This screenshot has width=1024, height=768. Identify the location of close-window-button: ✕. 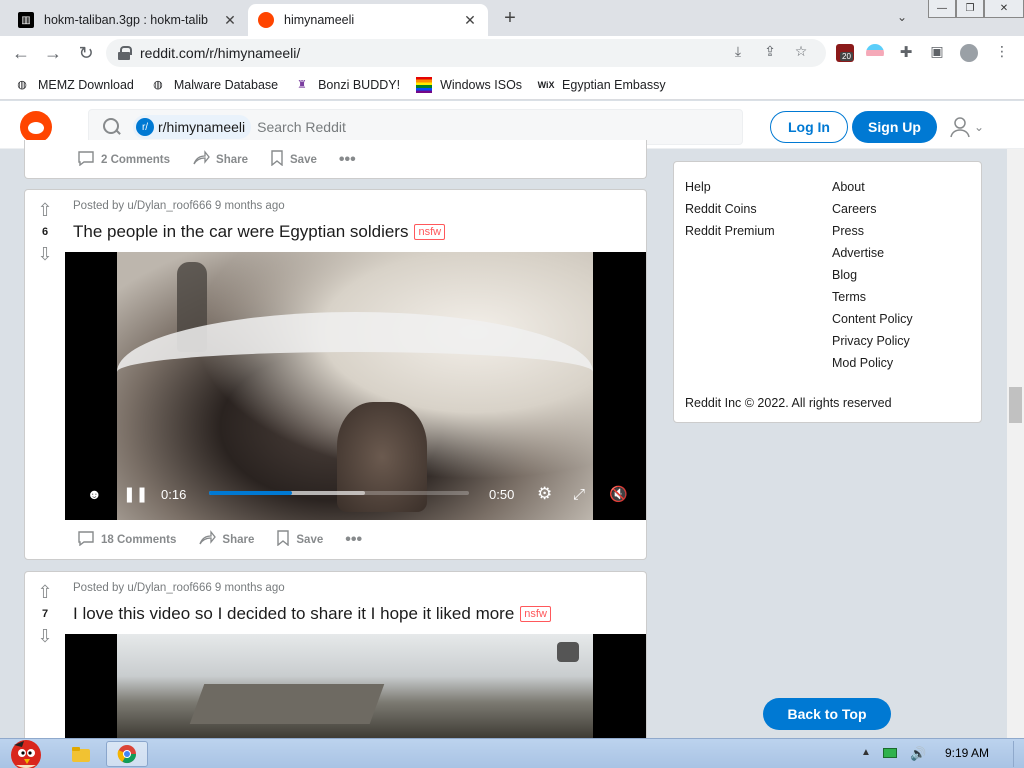
(1004, 9).